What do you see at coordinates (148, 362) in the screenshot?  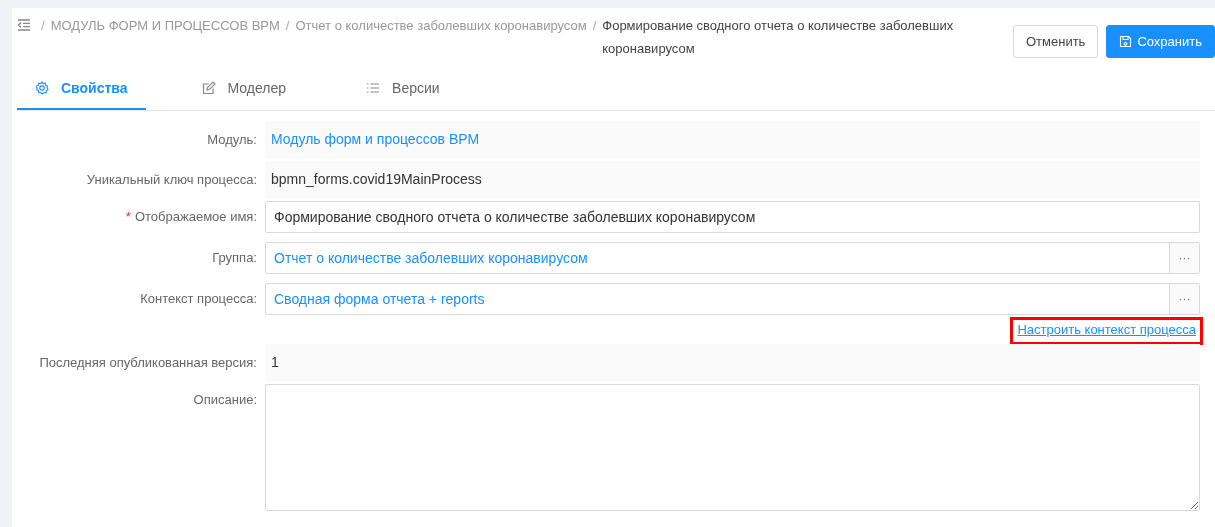 I see `field-label: Последняя опубликованная версия:` at bounding box center [148, 362].